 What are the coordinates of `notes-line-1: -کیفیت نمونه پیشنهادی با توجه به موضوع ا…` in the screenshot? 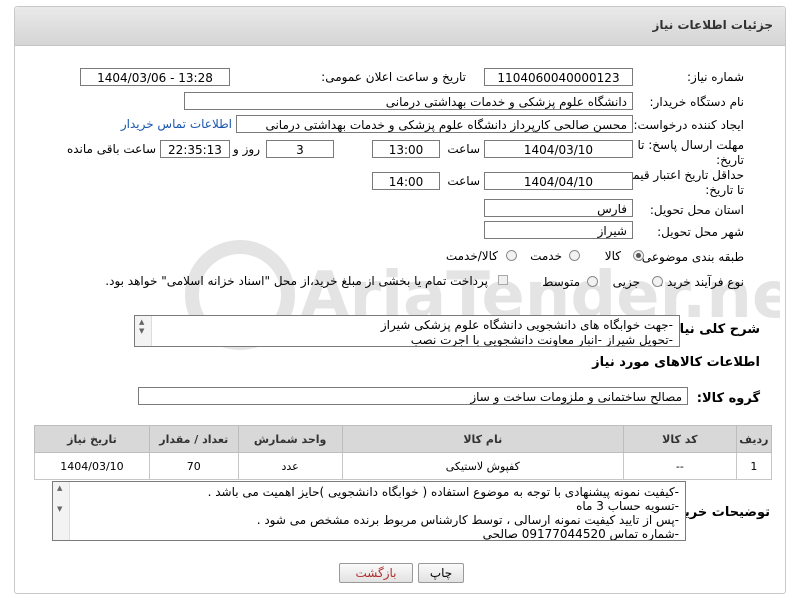 It's located at (443, 492).